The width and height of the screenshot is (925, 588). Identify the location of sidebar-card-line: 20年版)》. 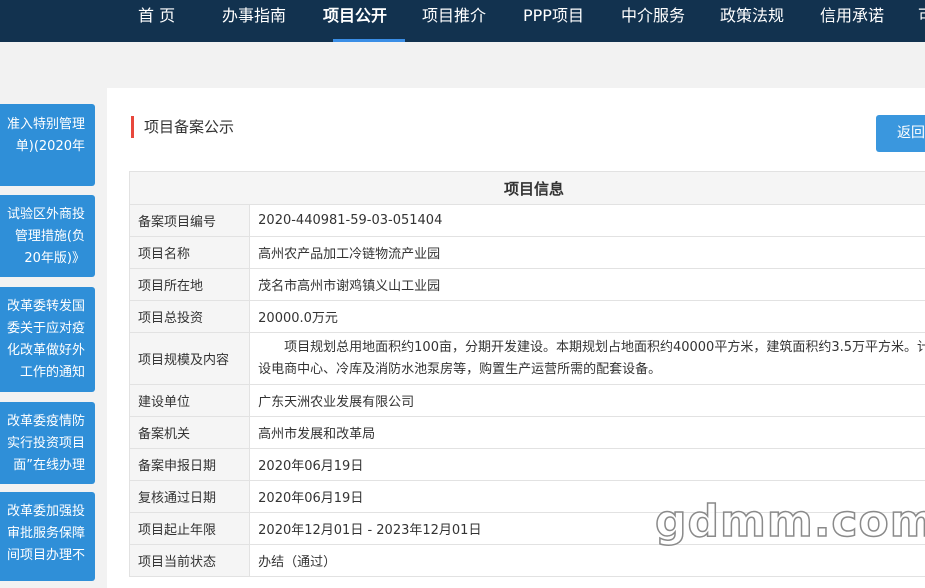
(46, 259).